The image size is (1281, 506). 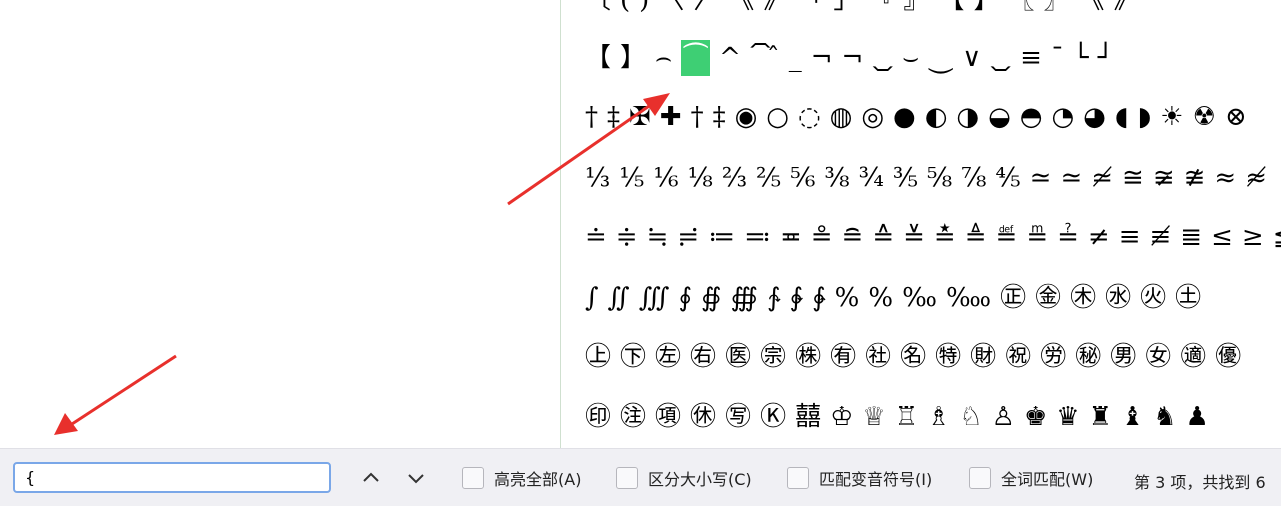 What do you see at coordinates (971, 417) in the screenshot?
I see `glyph-cell: ♘` at bounding box center [971, 417].